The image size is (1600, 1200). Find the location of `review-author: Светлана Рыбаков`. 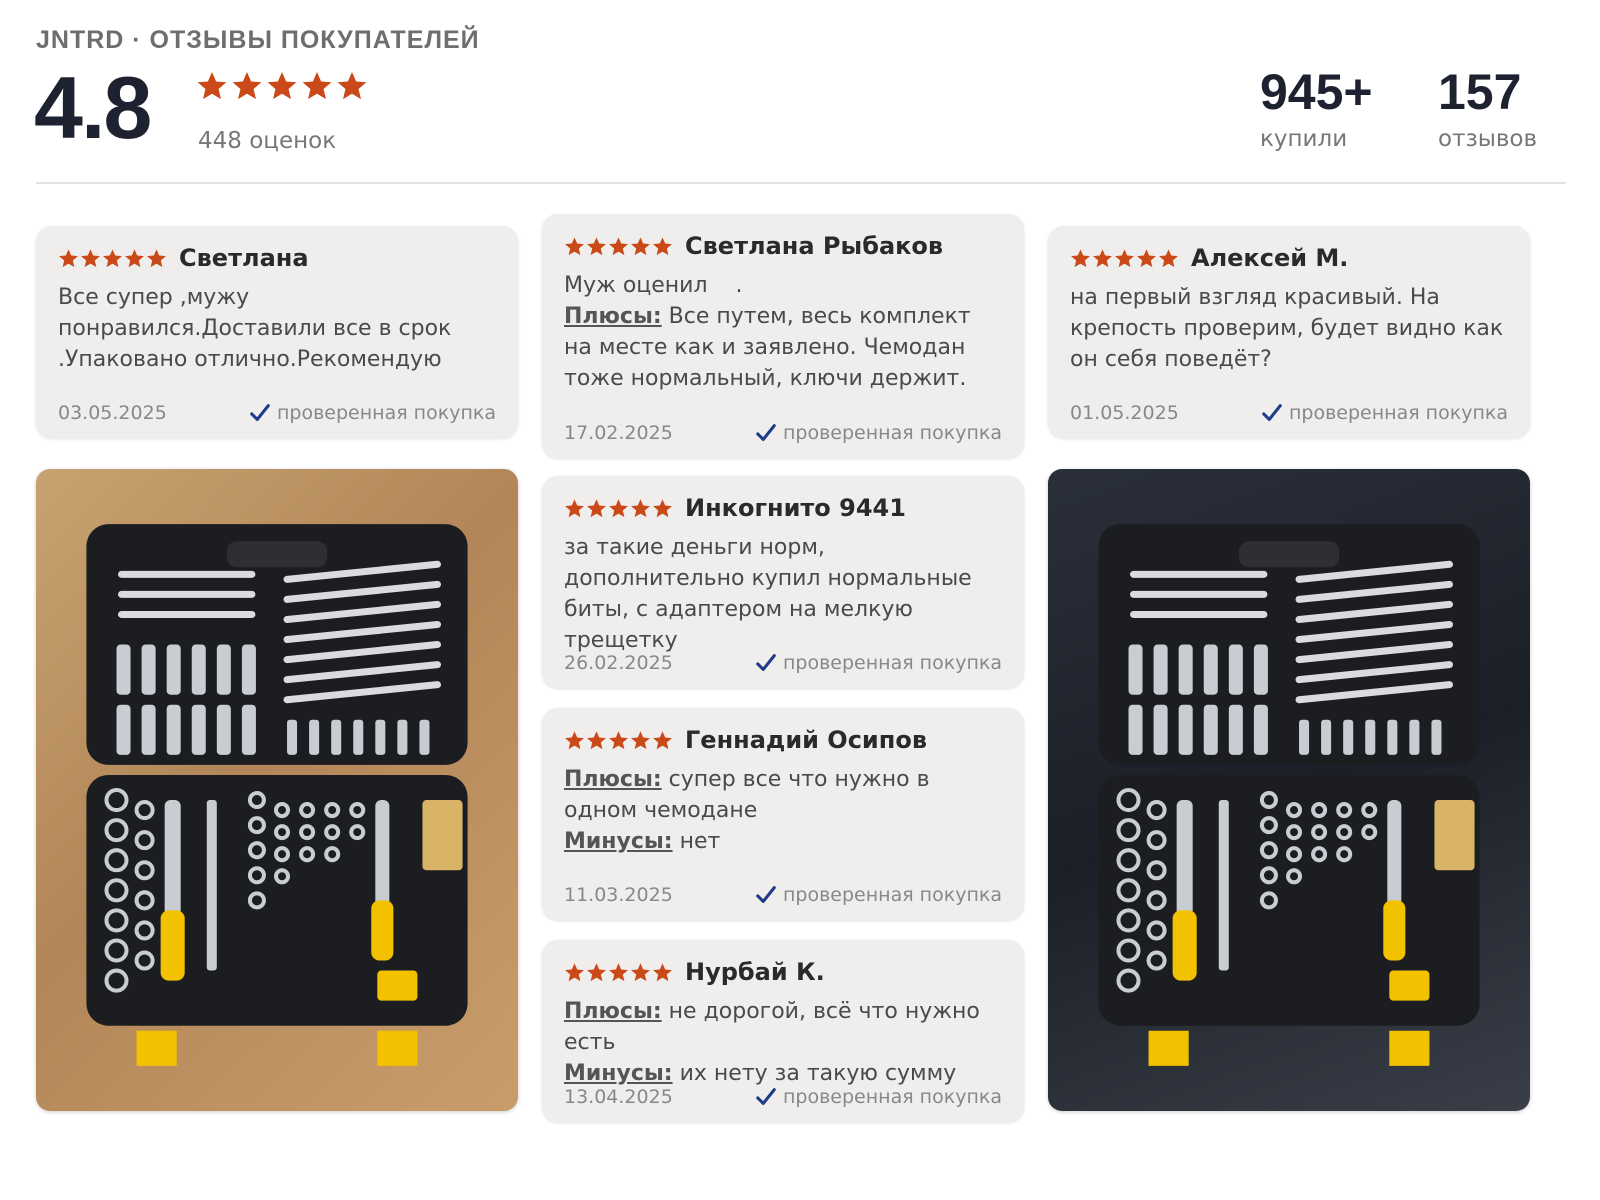

review-author: Светлана Рыбаков is located at coordinates (814, 246).